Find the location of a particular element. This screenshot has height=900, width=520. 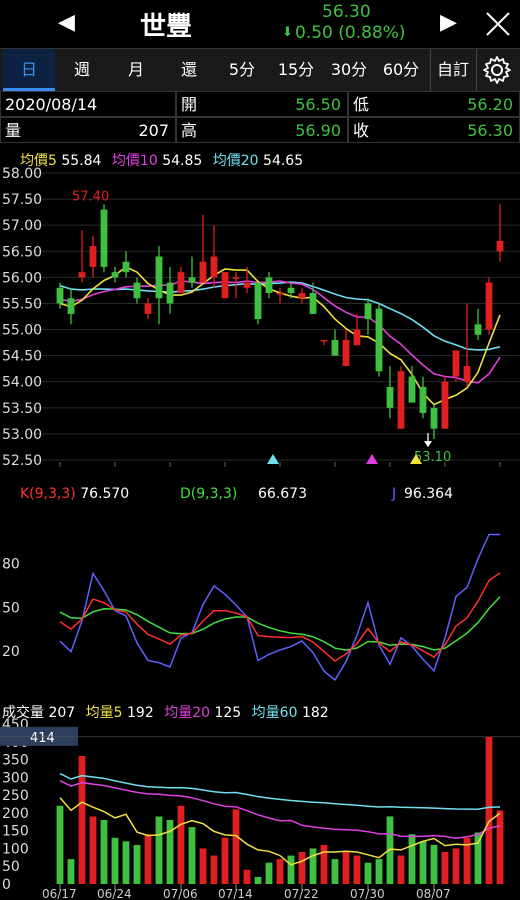

date-tick-label: 07/06 is located at coordinates (180, 893).